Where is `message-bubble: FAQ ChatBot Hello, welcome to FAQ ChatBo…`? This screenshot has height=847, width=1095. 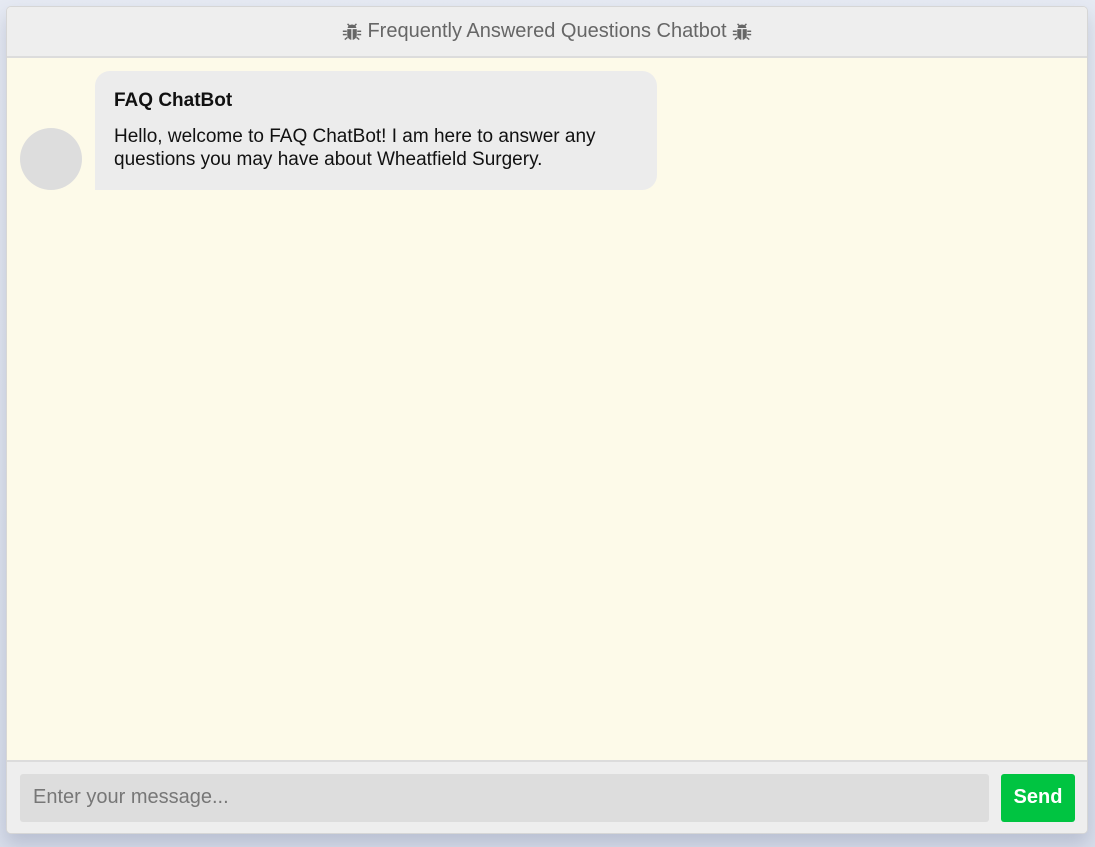
message-bubble: FAQ ChatBot Hello, welcome to FAQ ChatBo… is located at coordinates (376, 130).